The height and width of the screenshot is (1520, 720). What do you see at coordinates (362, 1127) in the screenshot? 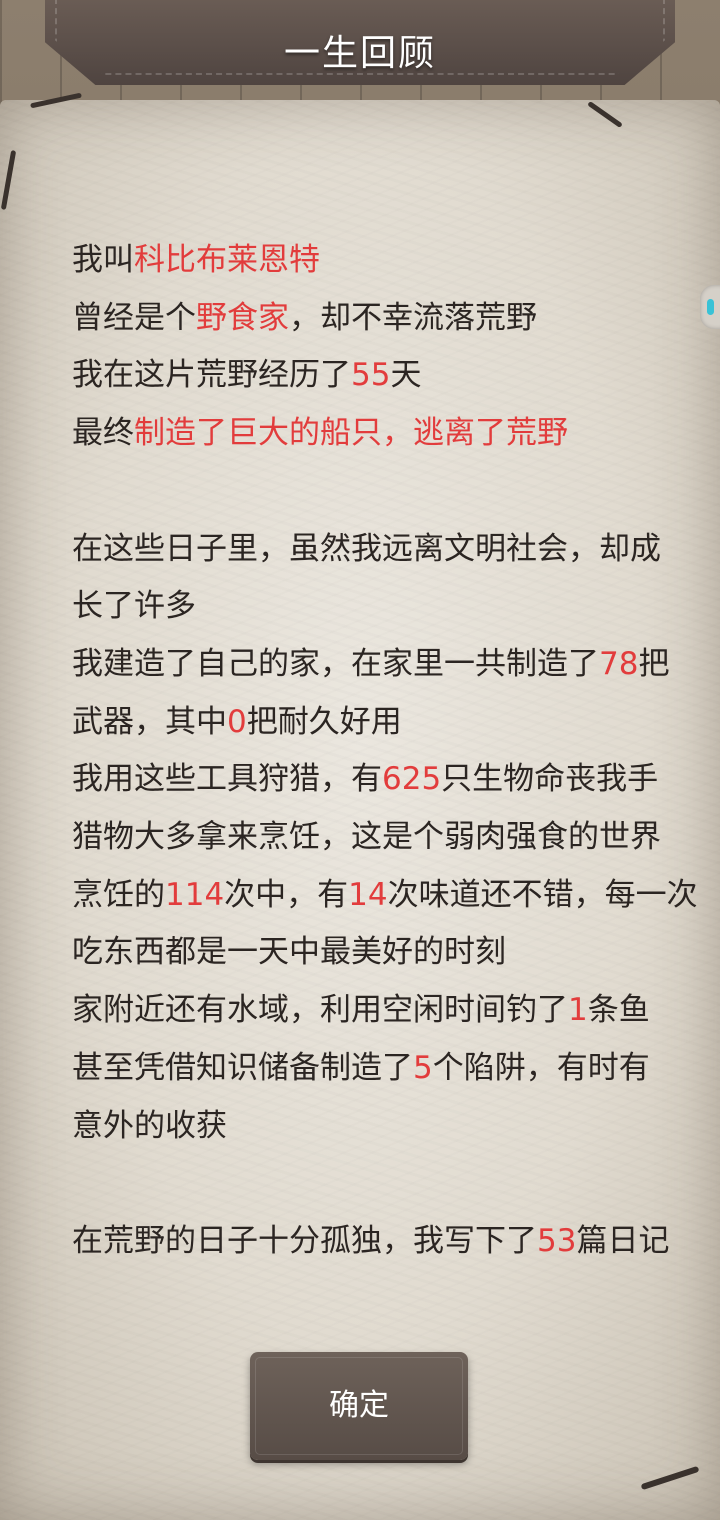
I see `summary-line: 意外的收获` at bounding box center [362, 1127].